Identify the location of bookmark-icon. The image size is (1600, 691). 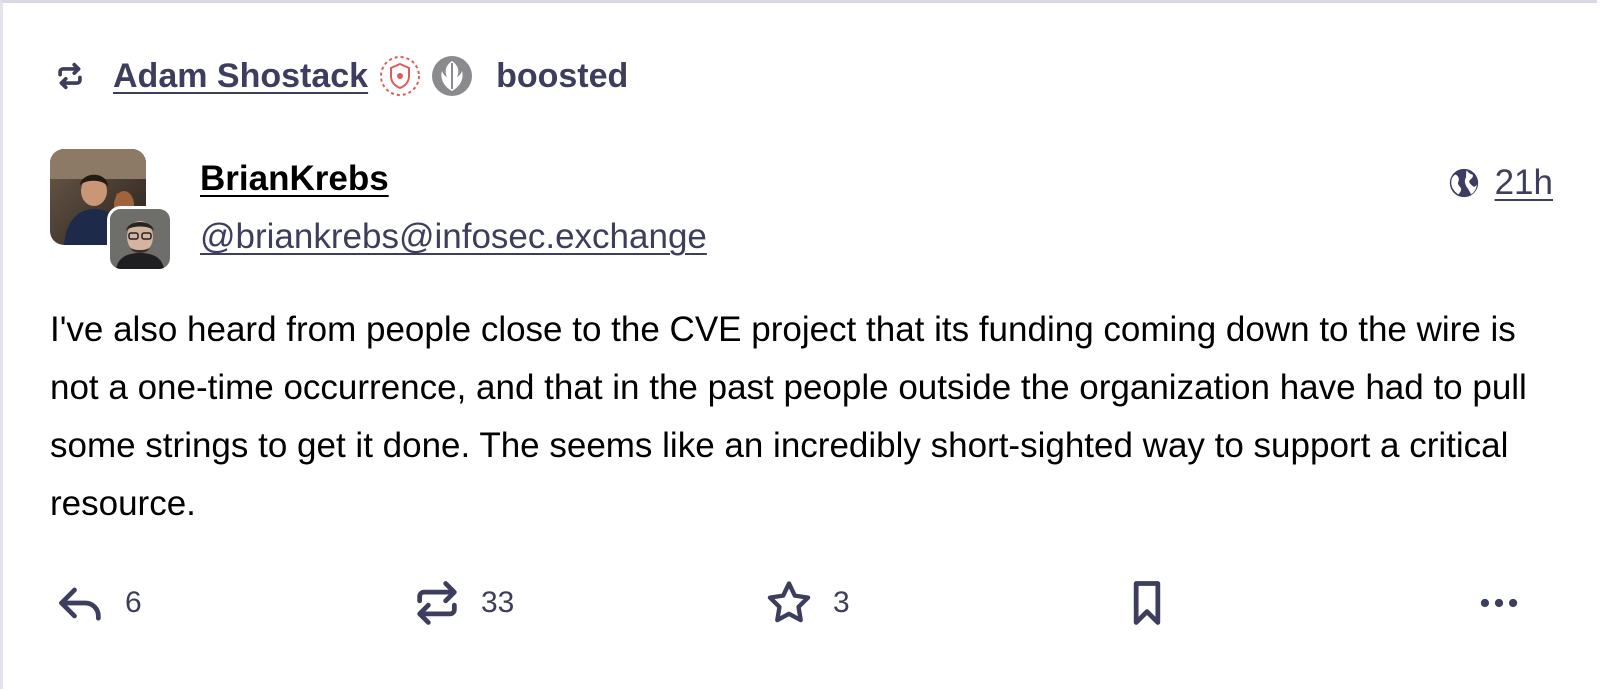
(1147, 603).